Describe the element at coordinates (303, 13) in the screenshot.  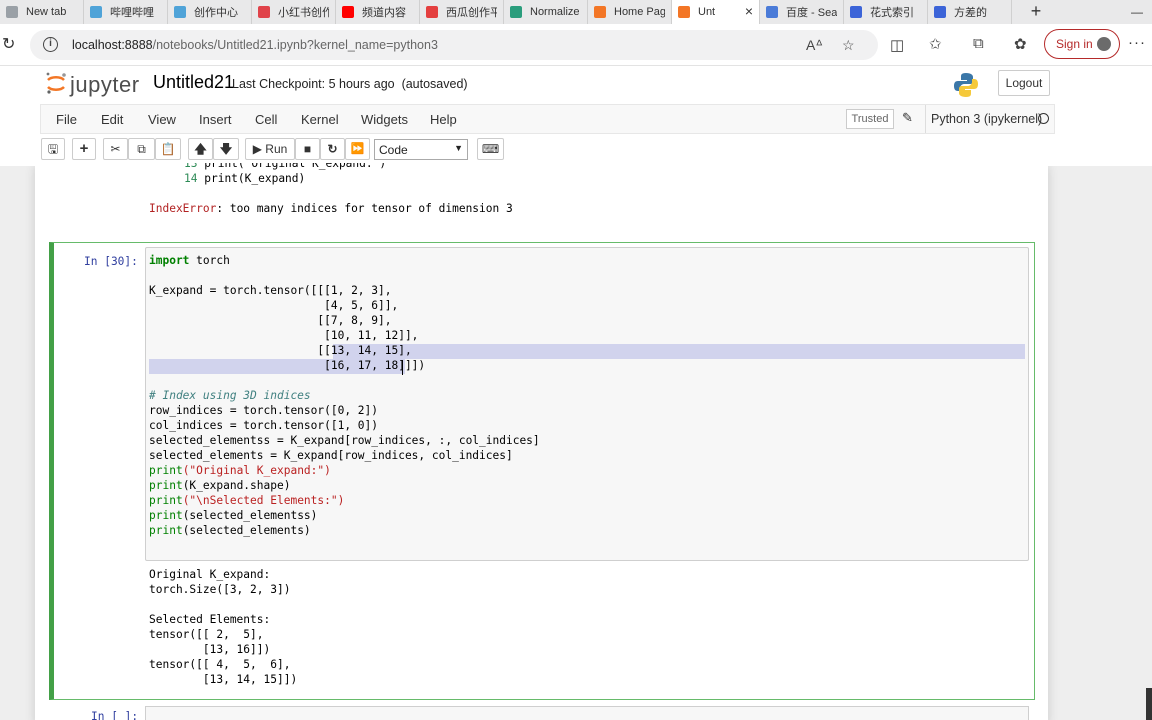
I see `browser-tab-label: 小红书创作` at that location.